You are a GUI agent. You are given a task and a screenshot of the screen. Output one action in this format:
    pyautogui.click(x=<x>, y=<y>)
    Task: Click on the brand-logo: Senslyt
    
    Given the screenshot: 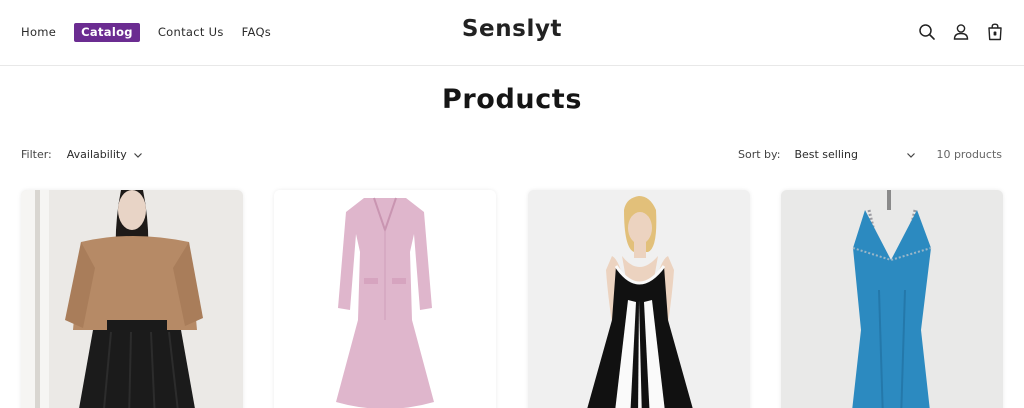 What is the action you would take?
    pyautogui.click(x=512, y=29)
    